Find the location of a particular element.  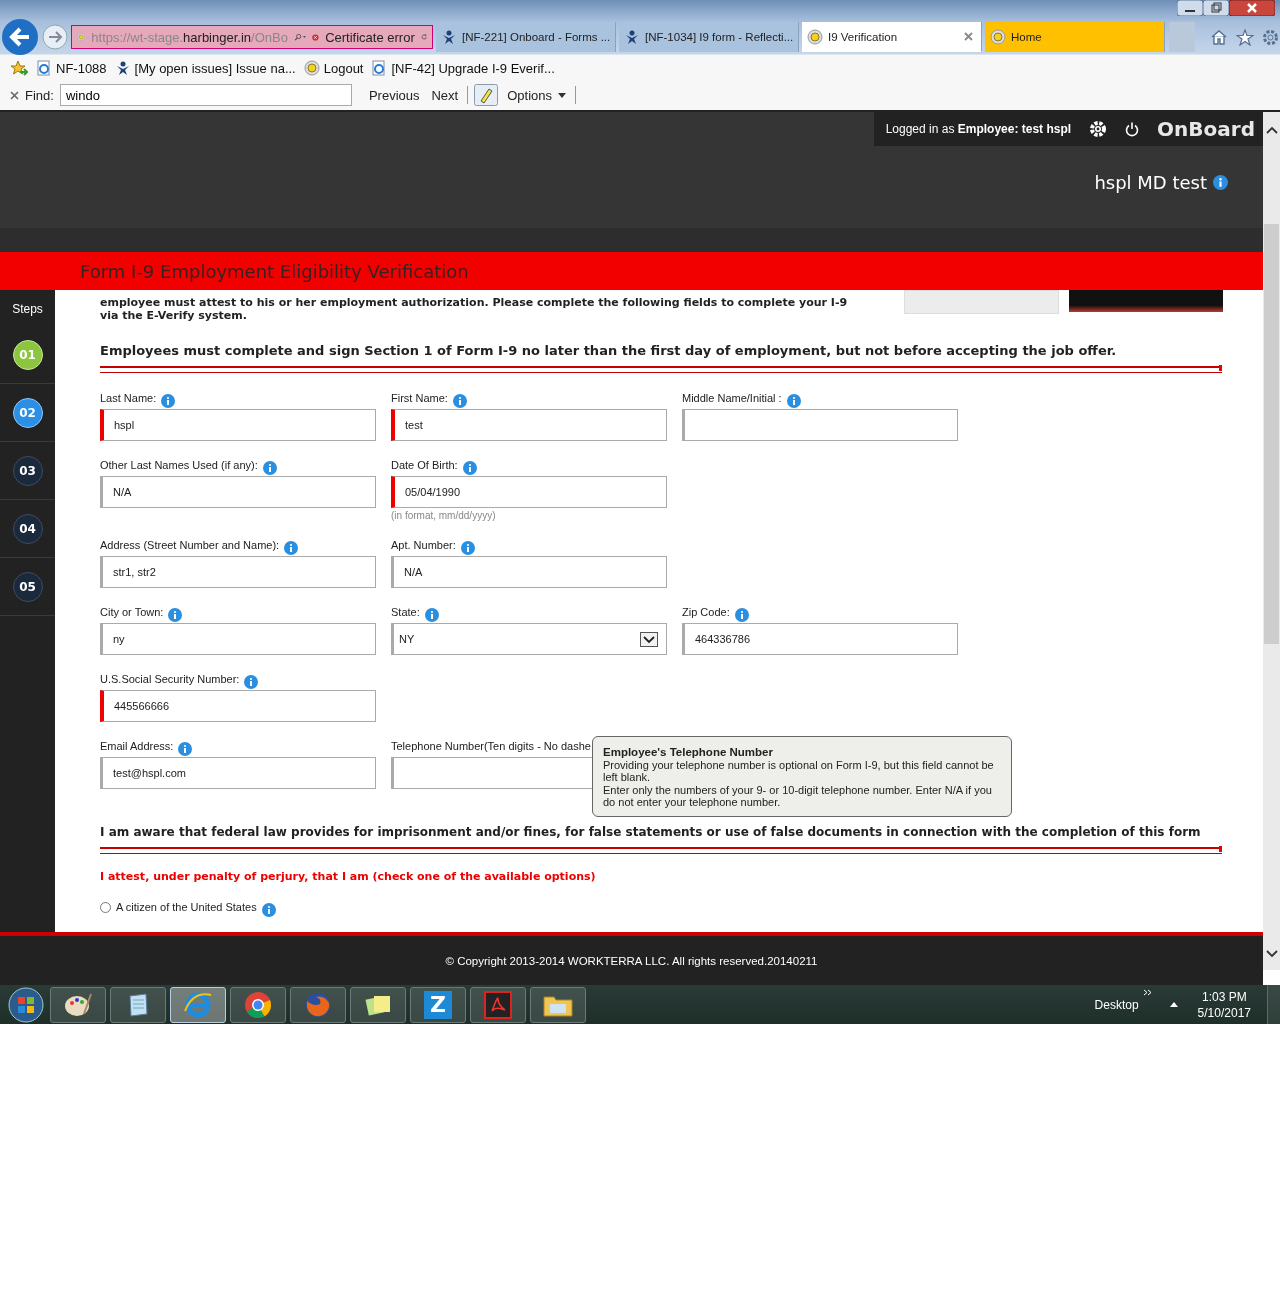

caret-icon is located at coordinates (562, 95).